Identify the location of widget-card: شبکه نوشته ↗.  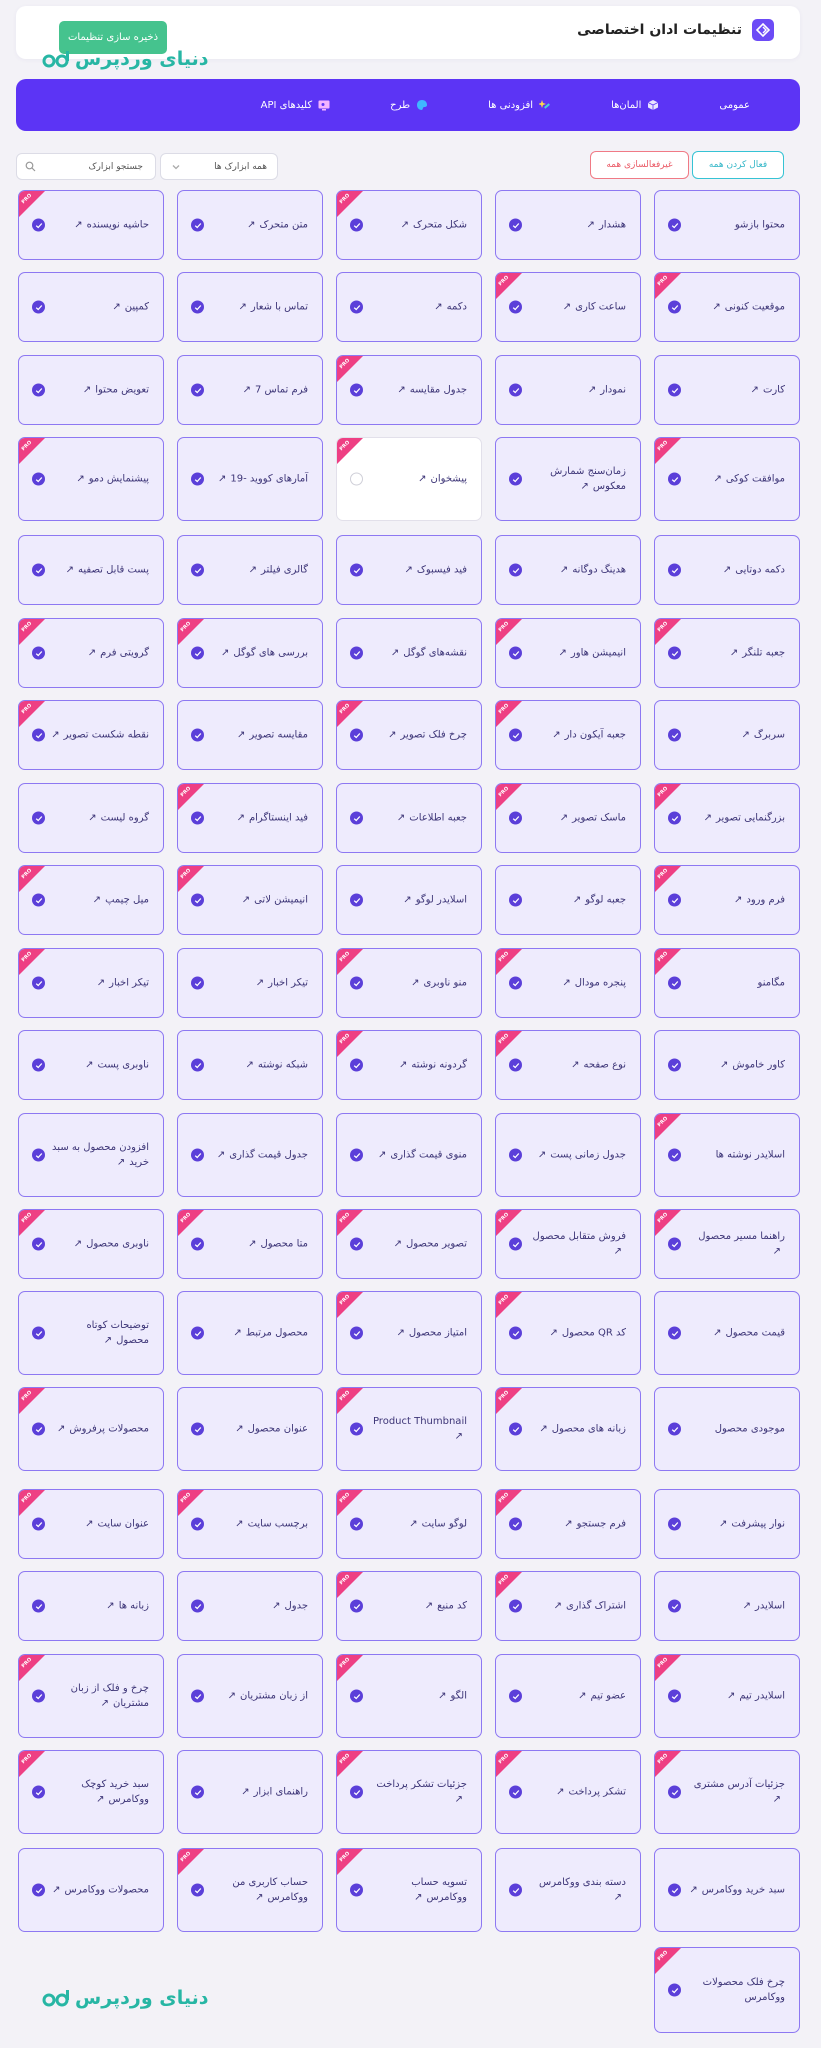
(250, 1065).